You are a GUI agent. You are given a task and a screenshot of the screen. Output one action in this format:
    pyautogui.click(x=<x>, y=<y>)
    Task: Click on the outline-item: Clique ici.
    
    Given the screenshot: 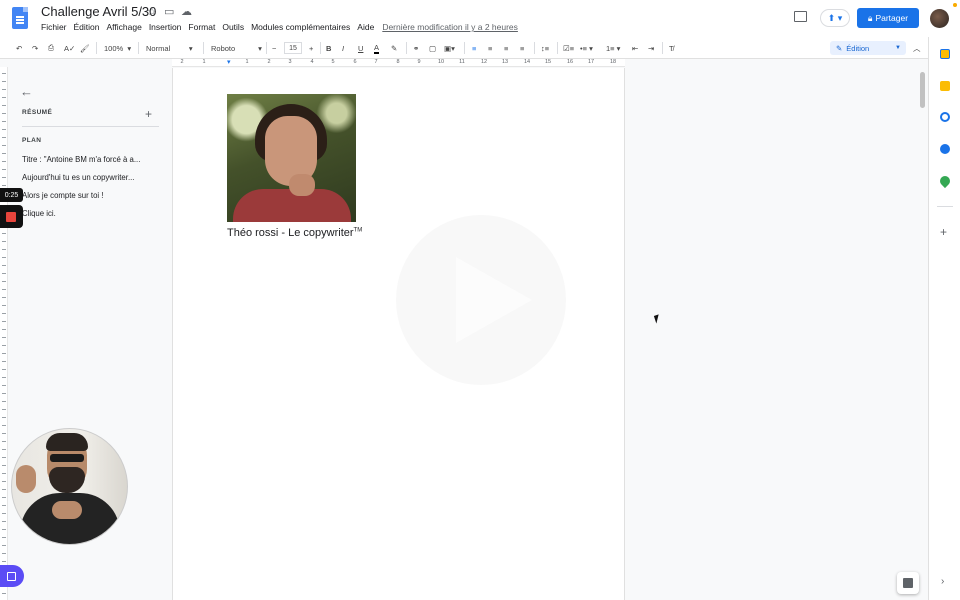 What is the action you would take?
    pyautogui.click(x=92, y=213)
    